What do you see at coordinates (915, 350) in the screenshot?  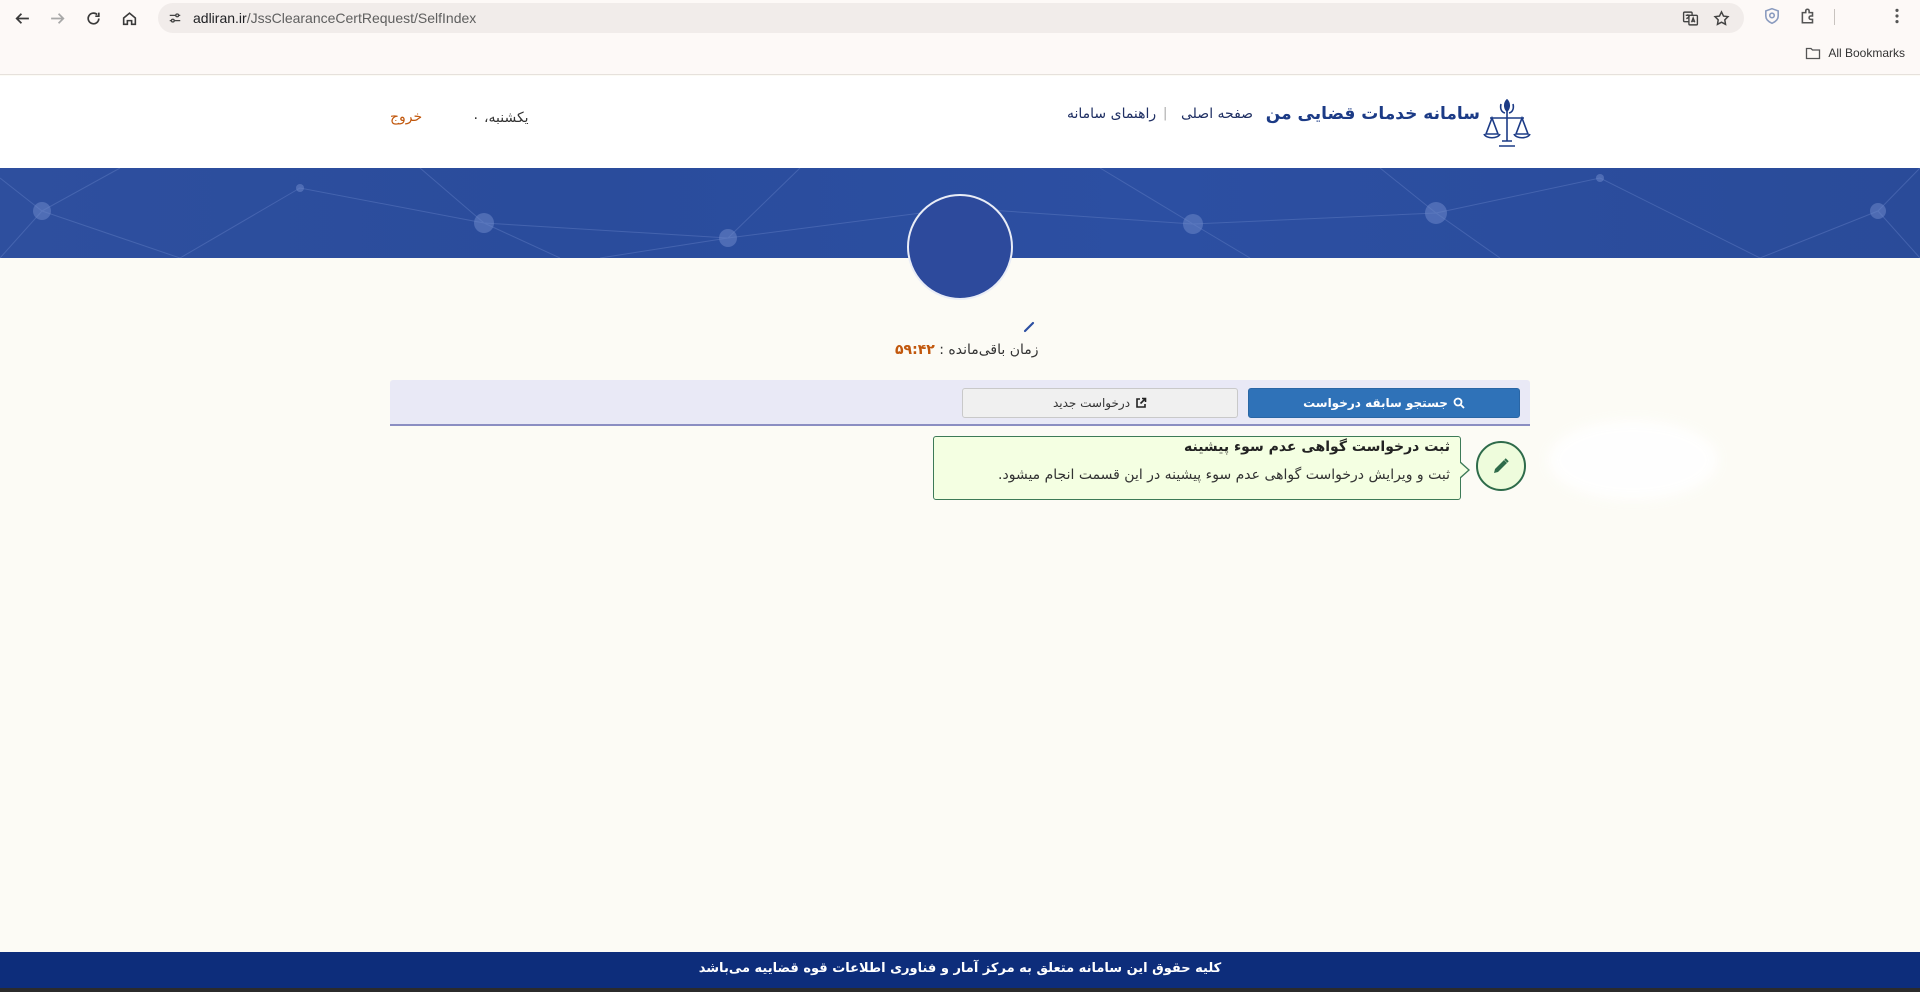 I see `timer-value: ۵۹:۴۲` at bounding box center [915, 350].